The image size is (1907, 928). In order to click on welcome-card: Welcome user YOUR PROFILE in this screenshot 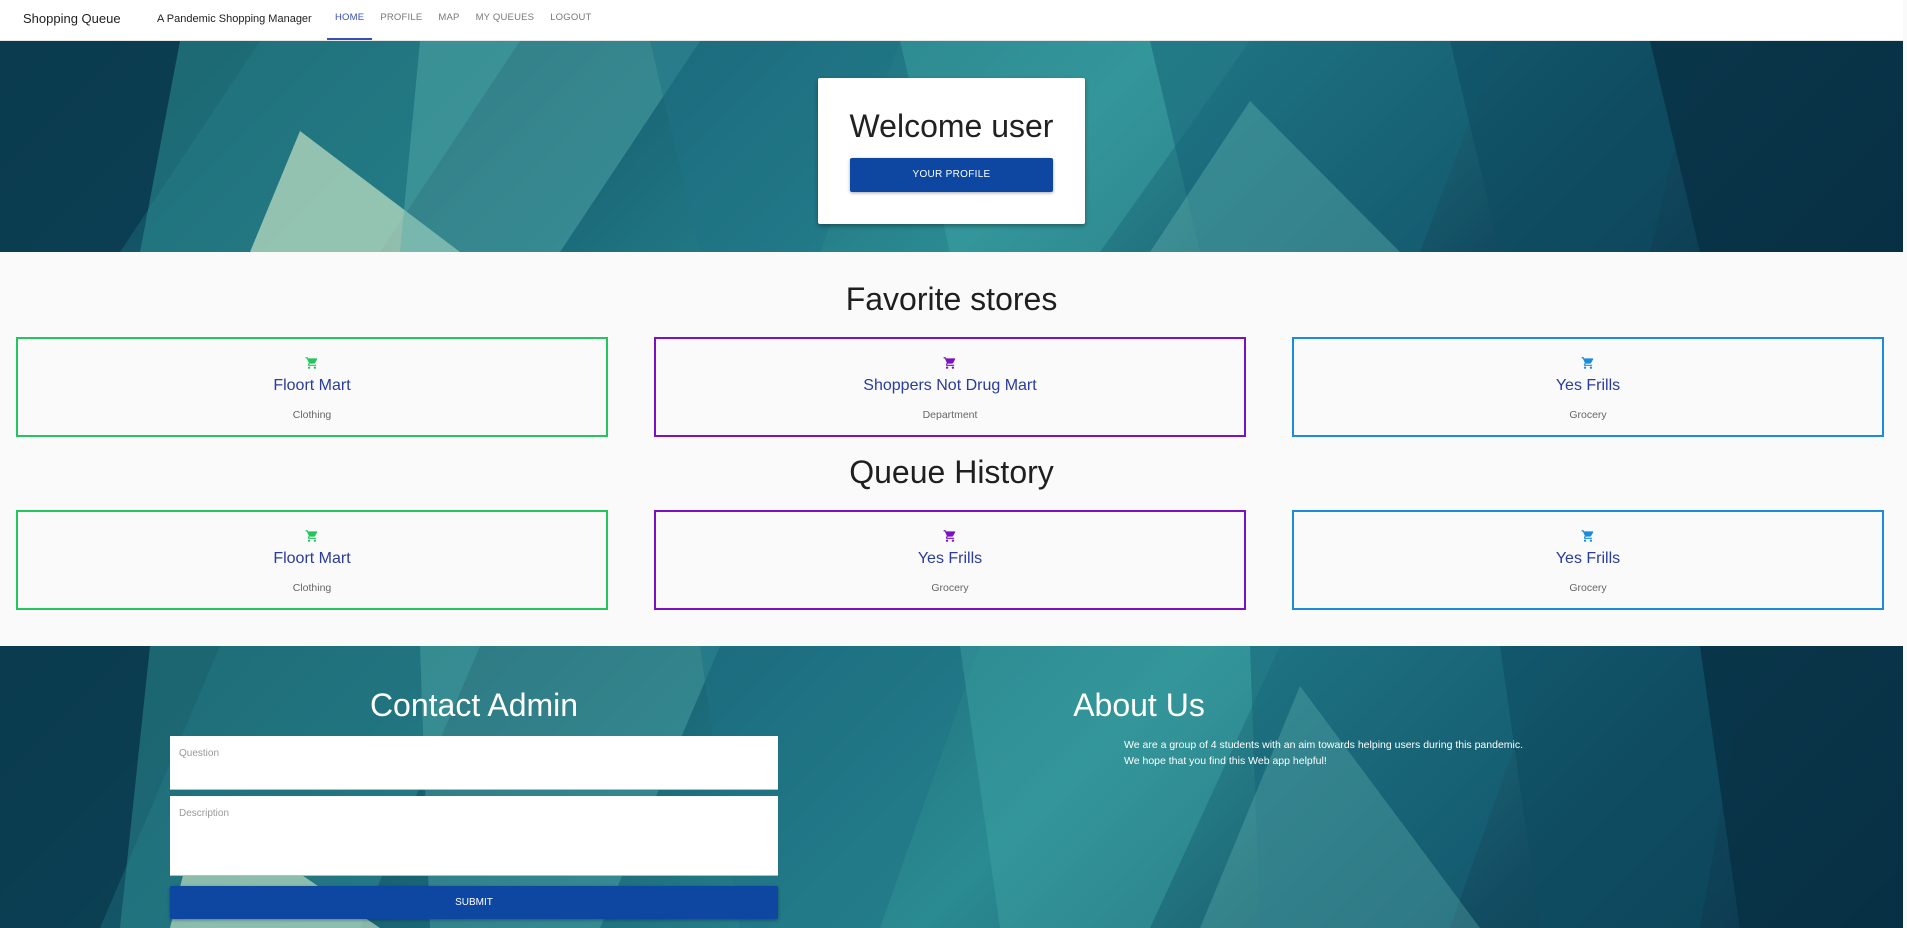, I will do `click(951, 151)`.